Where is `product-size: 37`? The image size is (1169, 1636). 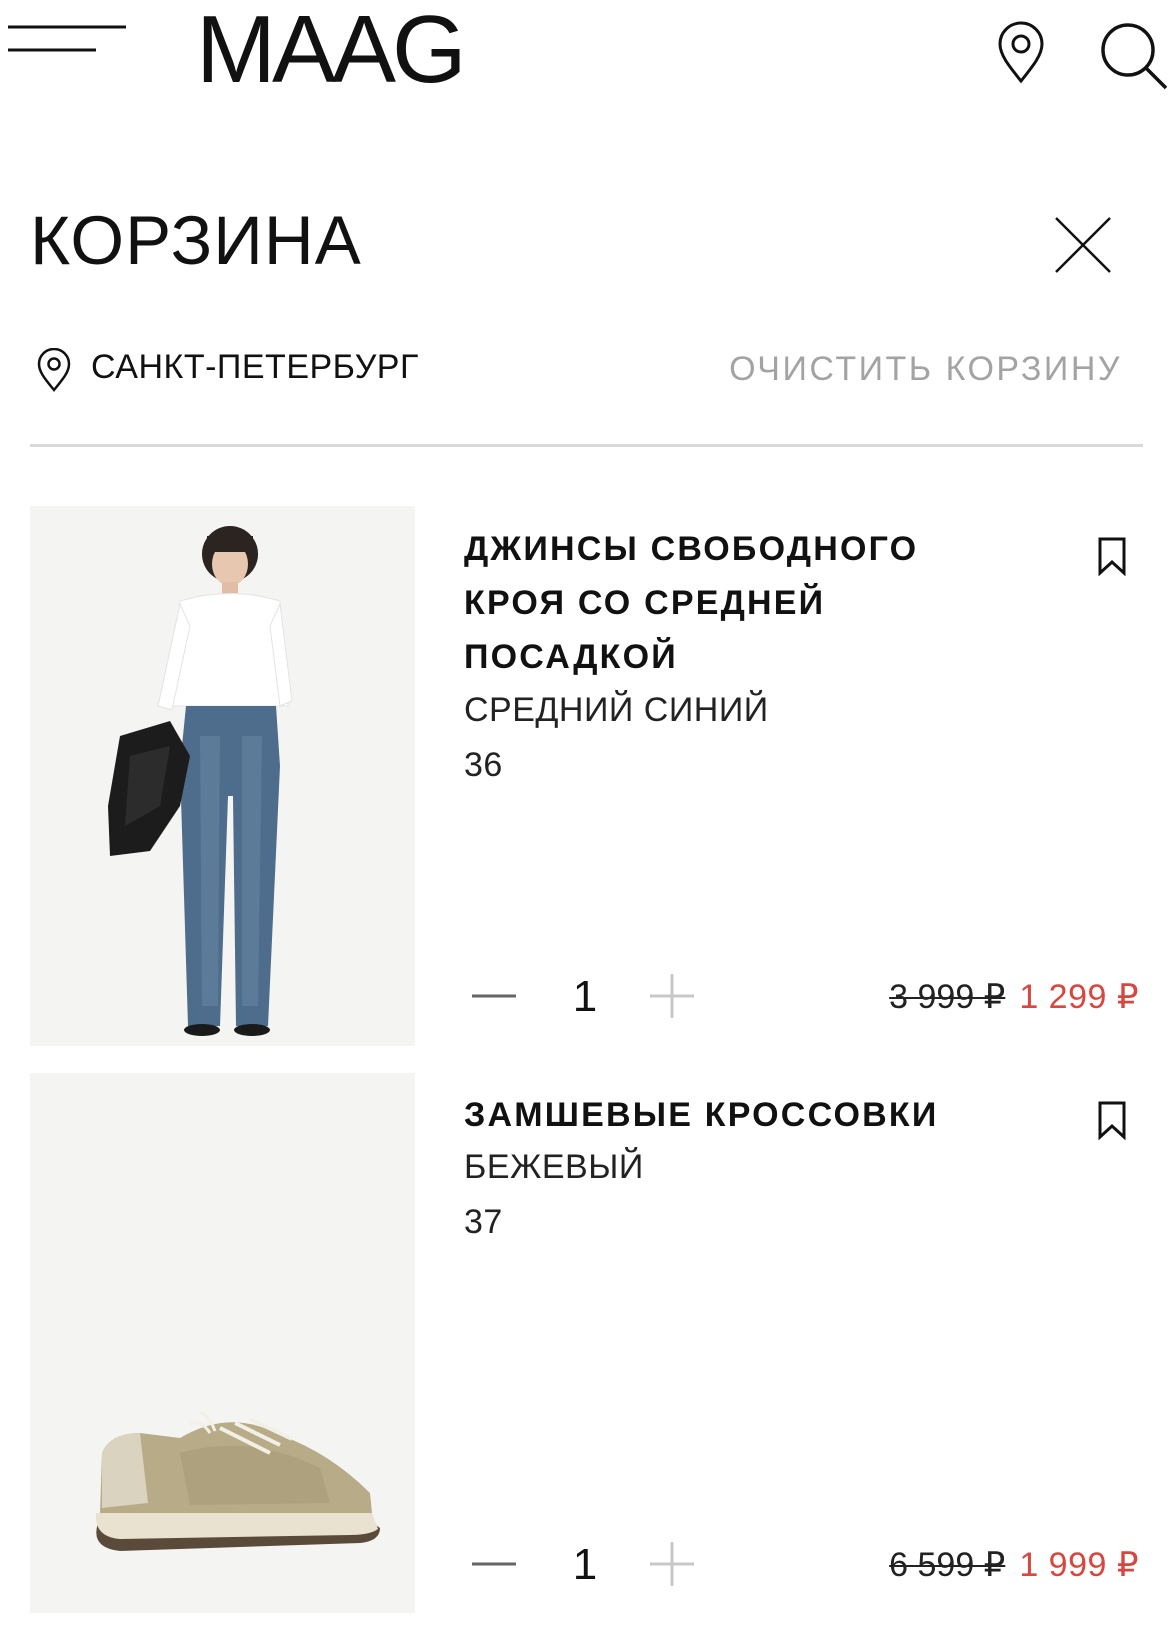 product-size: 37 is located at coordinates (483, 1222).